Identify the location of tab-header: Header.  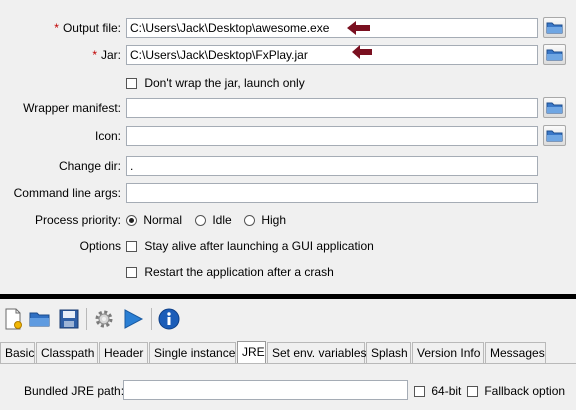
(123, 352).